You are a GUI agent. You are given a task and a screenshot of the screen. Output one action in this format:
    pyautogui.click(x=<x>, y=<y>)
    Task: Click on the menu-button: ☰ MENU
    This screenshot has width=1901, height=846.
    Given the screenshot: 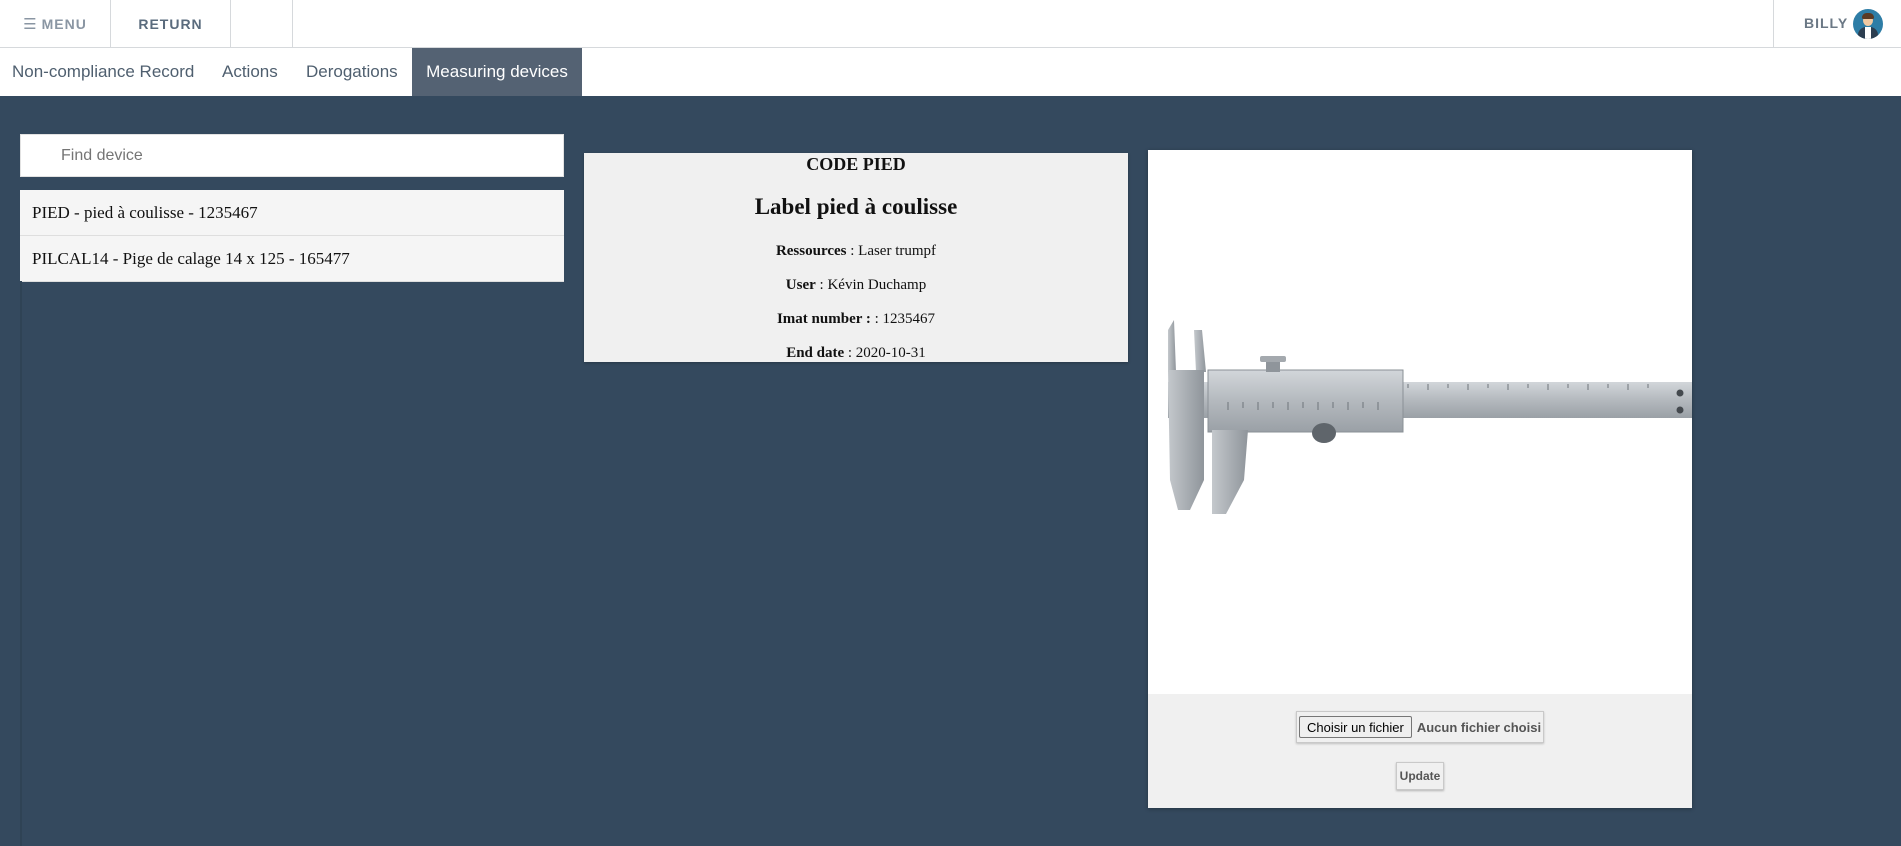 What is the action you would take?
    pyautogui.click(x=55, y=24)
    